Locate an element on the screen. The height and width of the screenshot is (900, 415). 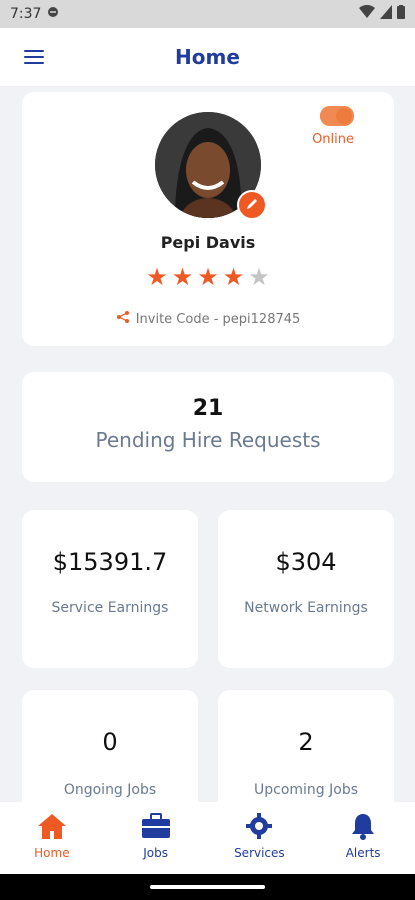
nav-item-home: Home is located at coordinates (52, 838).